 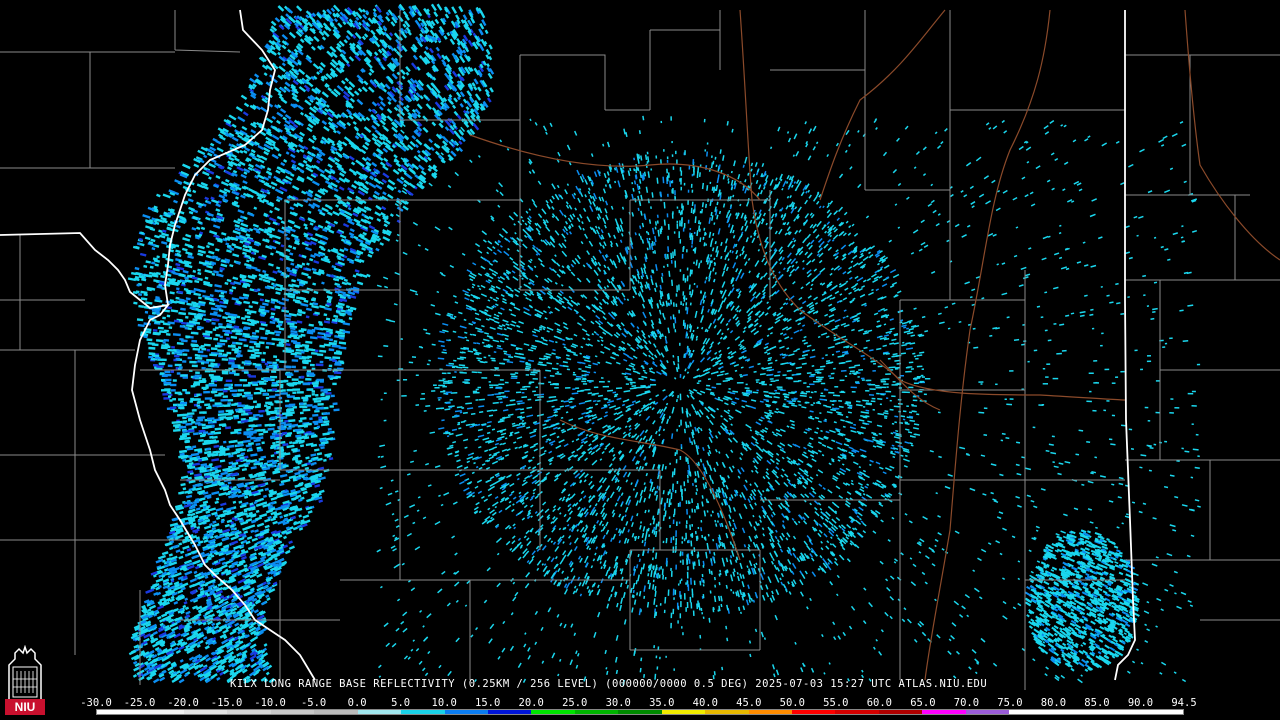 I want to click on scale-tick-label: 80.0, so click(x=1053, y=703).